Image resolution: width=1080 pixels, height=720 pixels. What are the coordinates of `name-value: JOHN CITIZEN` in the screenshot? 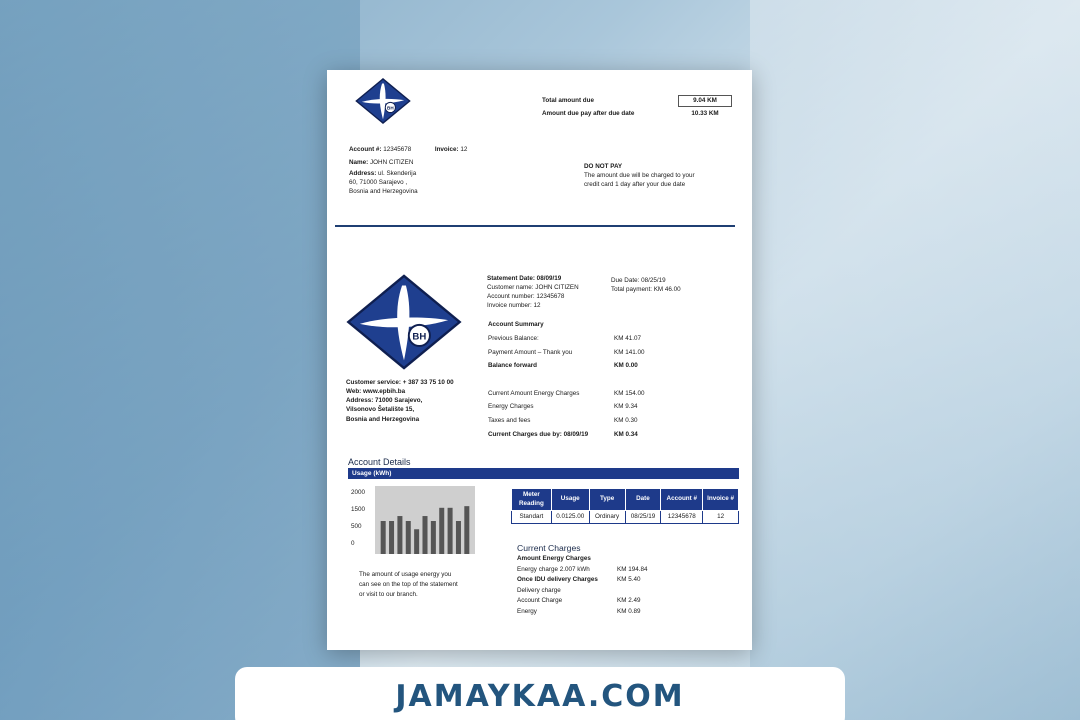 It's located at (392, 162).